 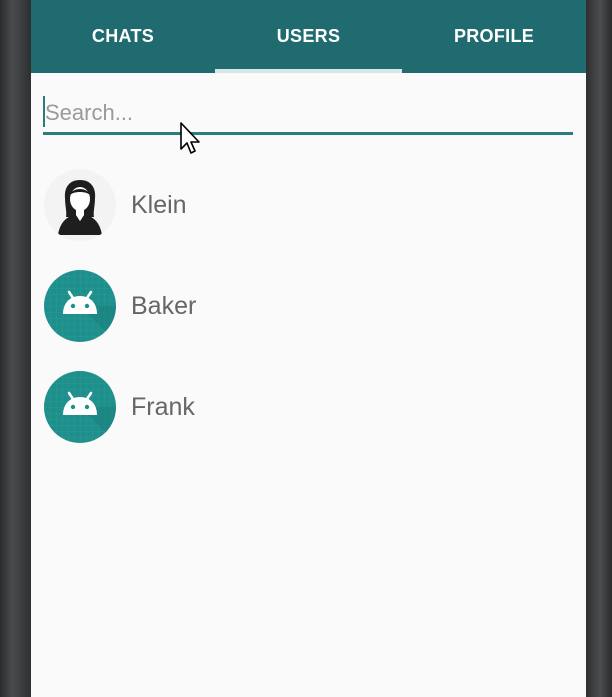 What do you see at coordinates (494, 36) in the screenshot?
I see `tab-profile: PROFILE` at bounding box center [494, 36].